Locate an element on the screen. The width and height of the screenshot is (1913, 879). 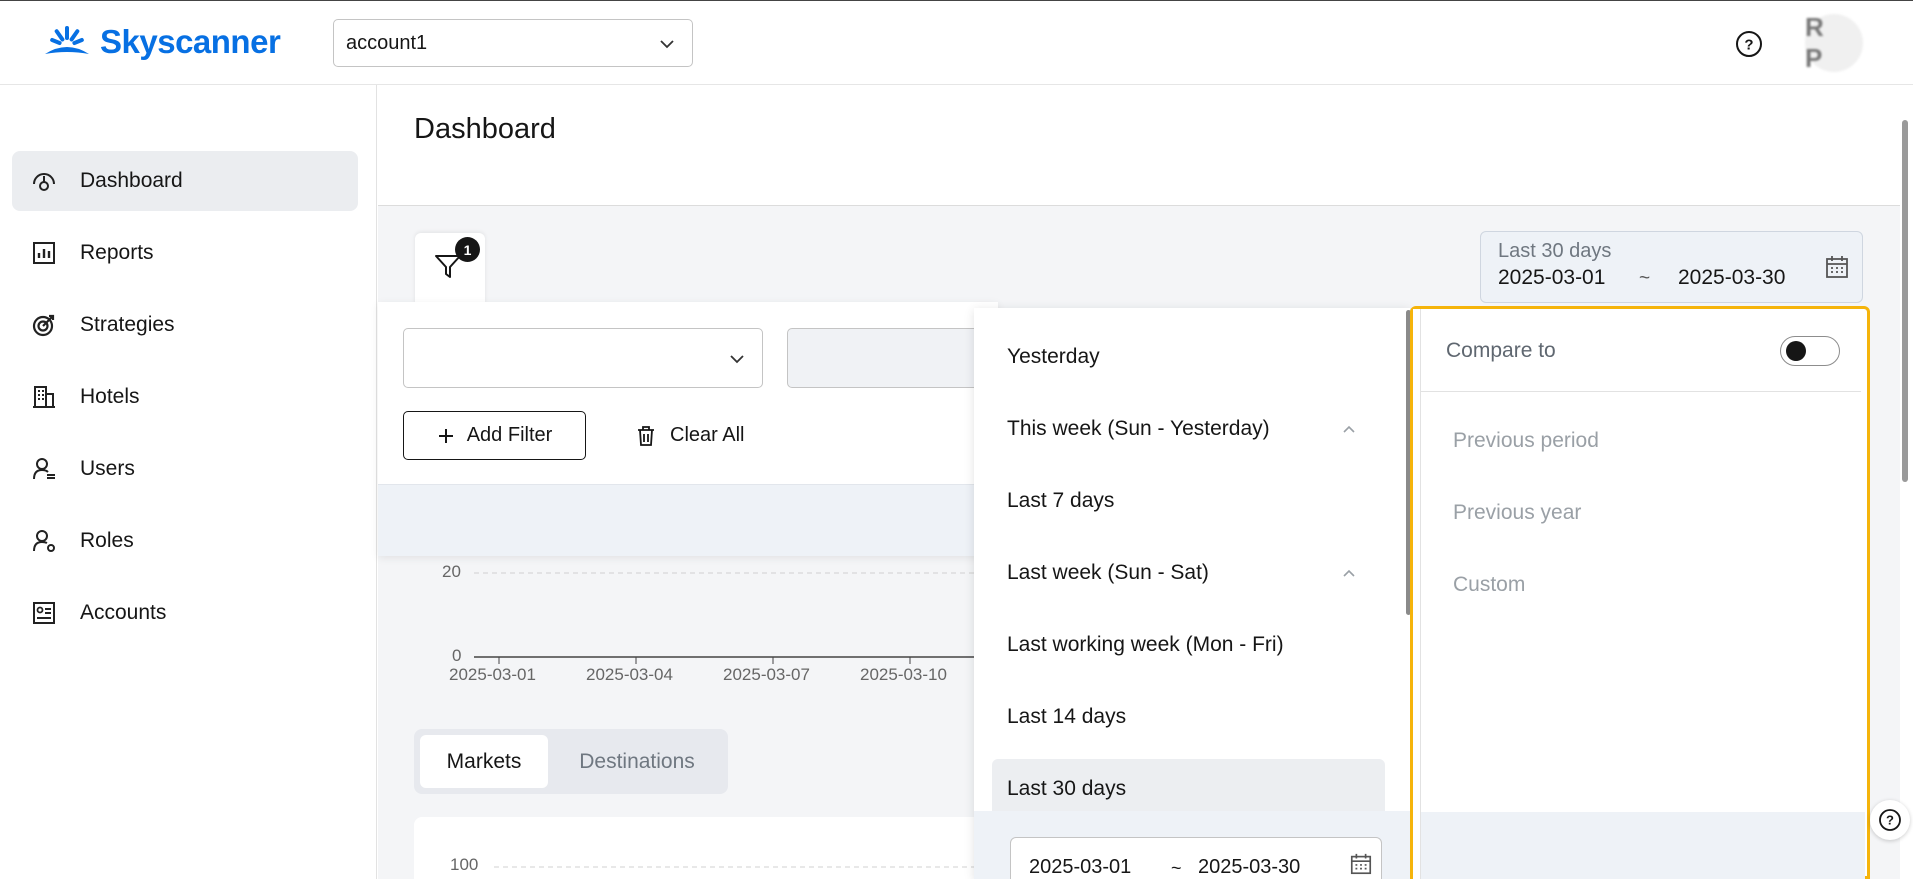
preset-this-week: This week (Sun - Yesterday) is located at coordinates (1188, 429).